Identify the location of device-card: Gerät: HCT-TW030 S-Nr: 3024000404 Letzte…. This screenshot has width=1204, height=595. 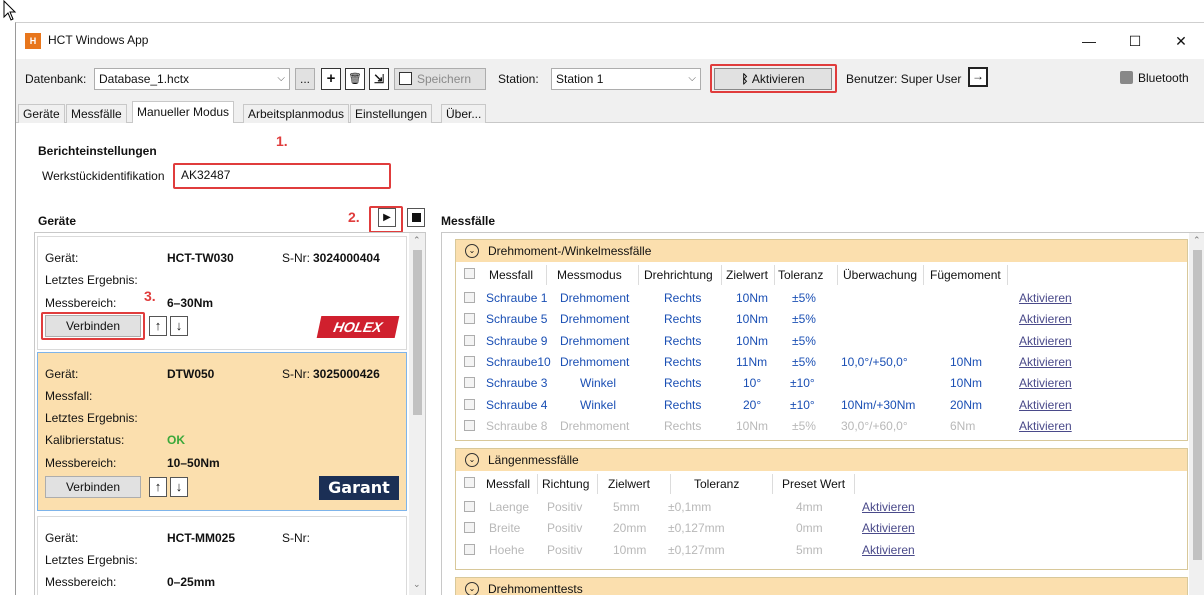
(222, 293).